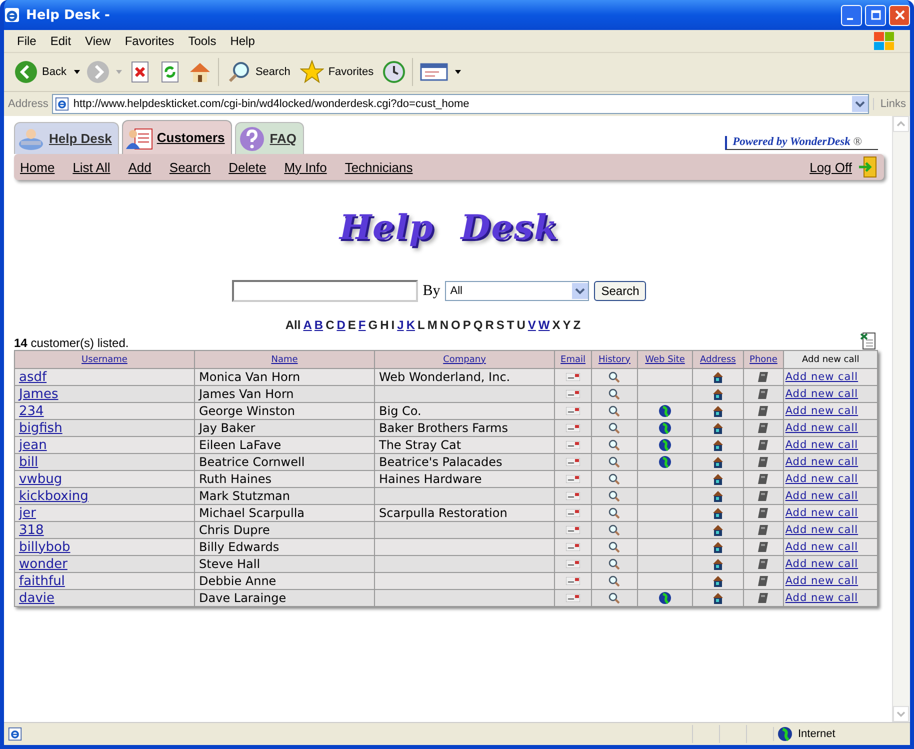 This screenshot has width=914, height=749. Describe the element at coordinates (77, 72) in the screenshot. I see `dropdown-caret-icon` at that location.